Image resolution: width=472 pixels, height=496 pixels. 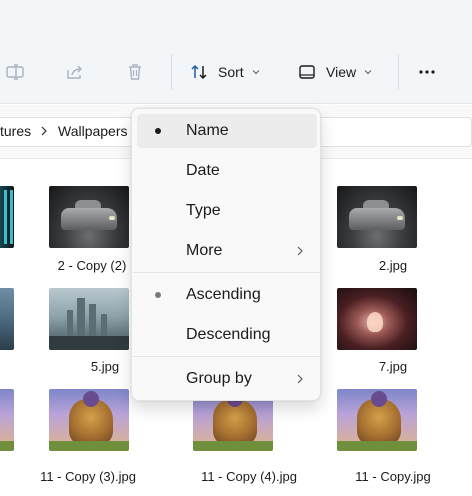 I want to click on sort-label: Sort, so click(x=231, y=72).